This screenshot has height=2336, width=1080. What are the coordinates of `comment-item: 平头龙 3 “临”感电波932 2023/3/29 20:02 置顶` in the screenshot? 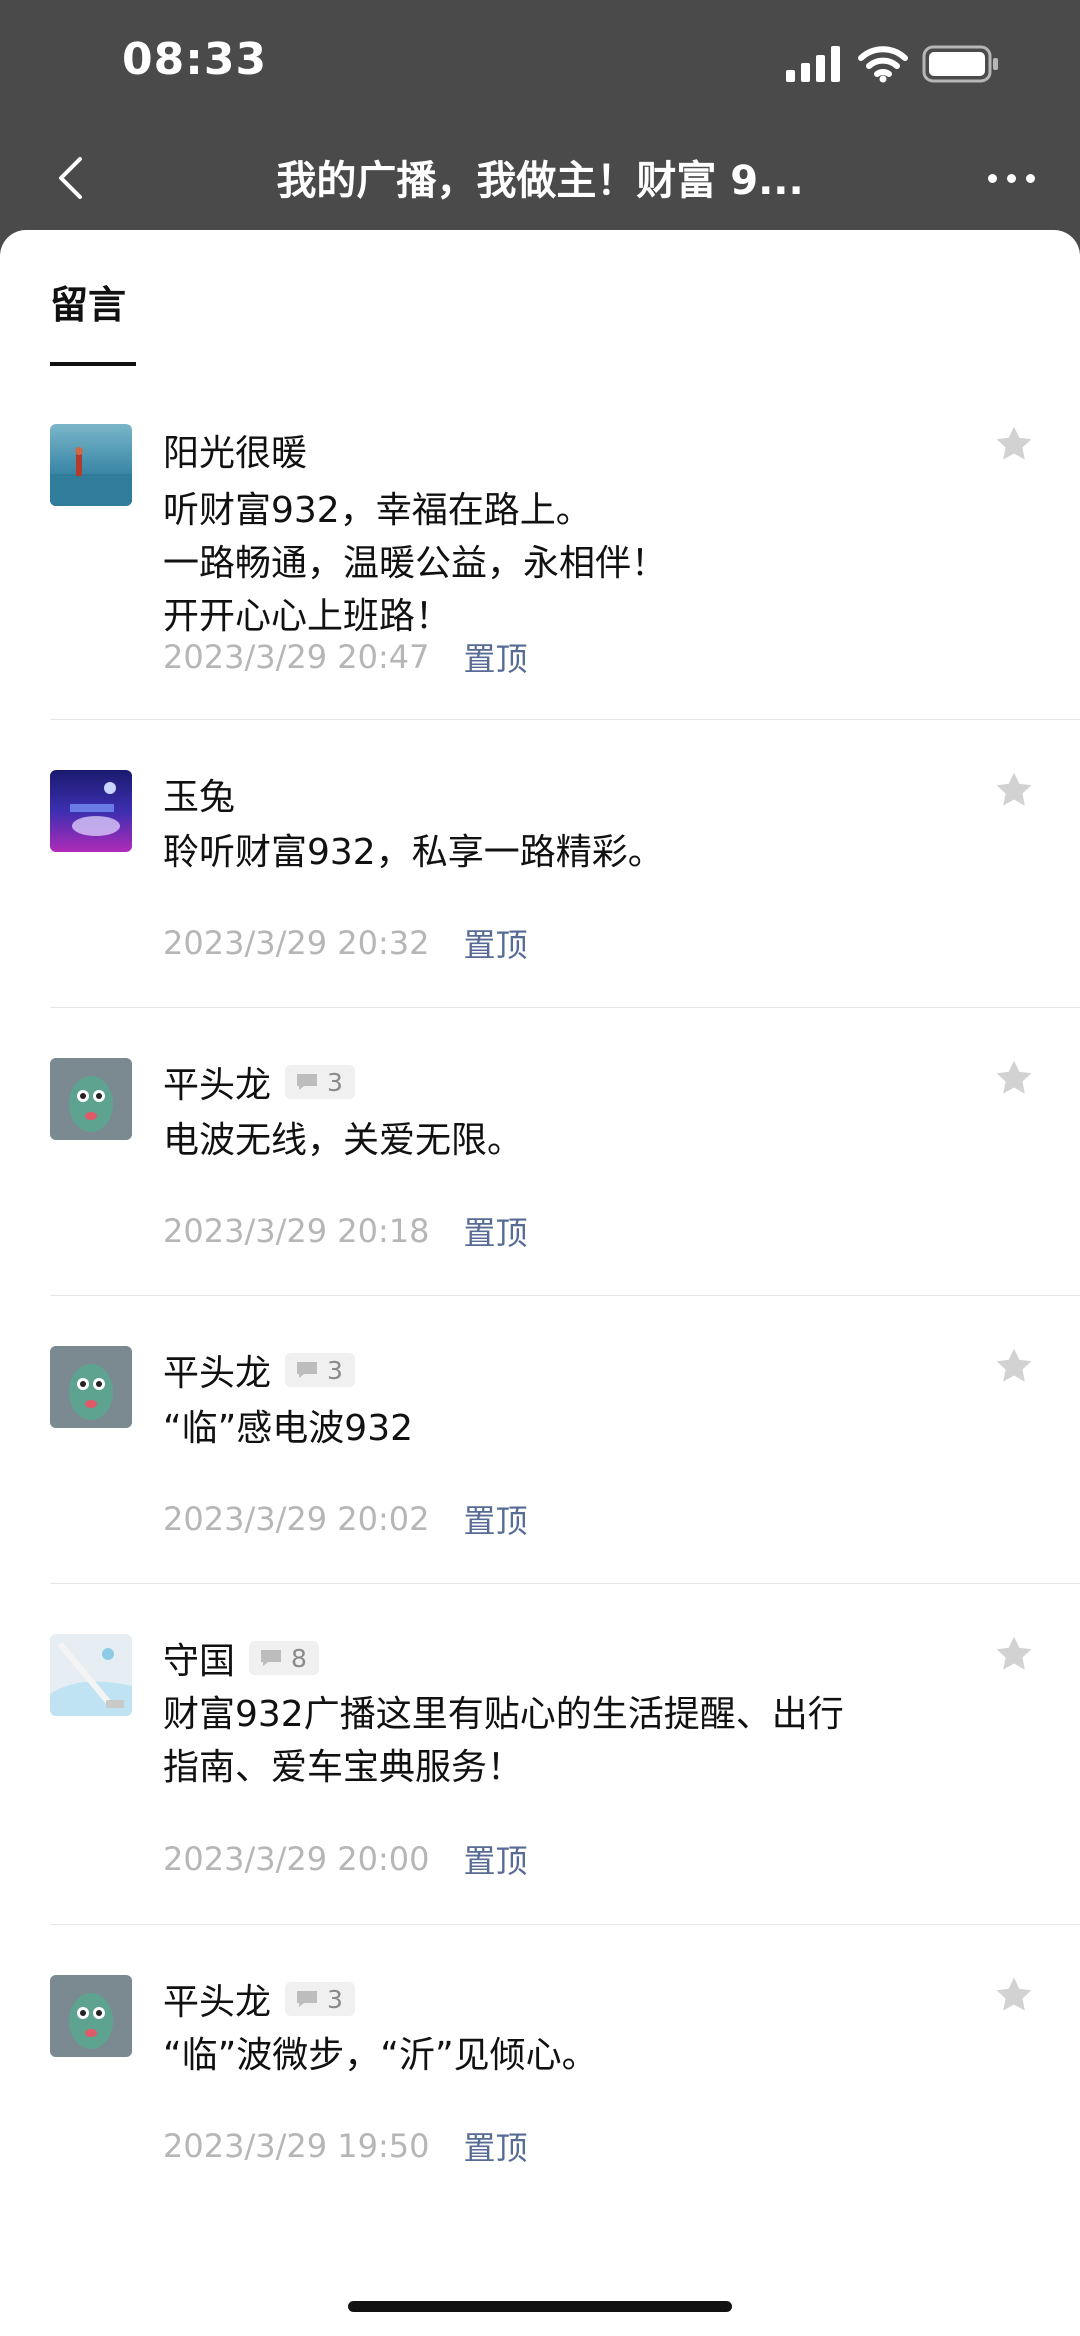 It's located at (540, 1440).